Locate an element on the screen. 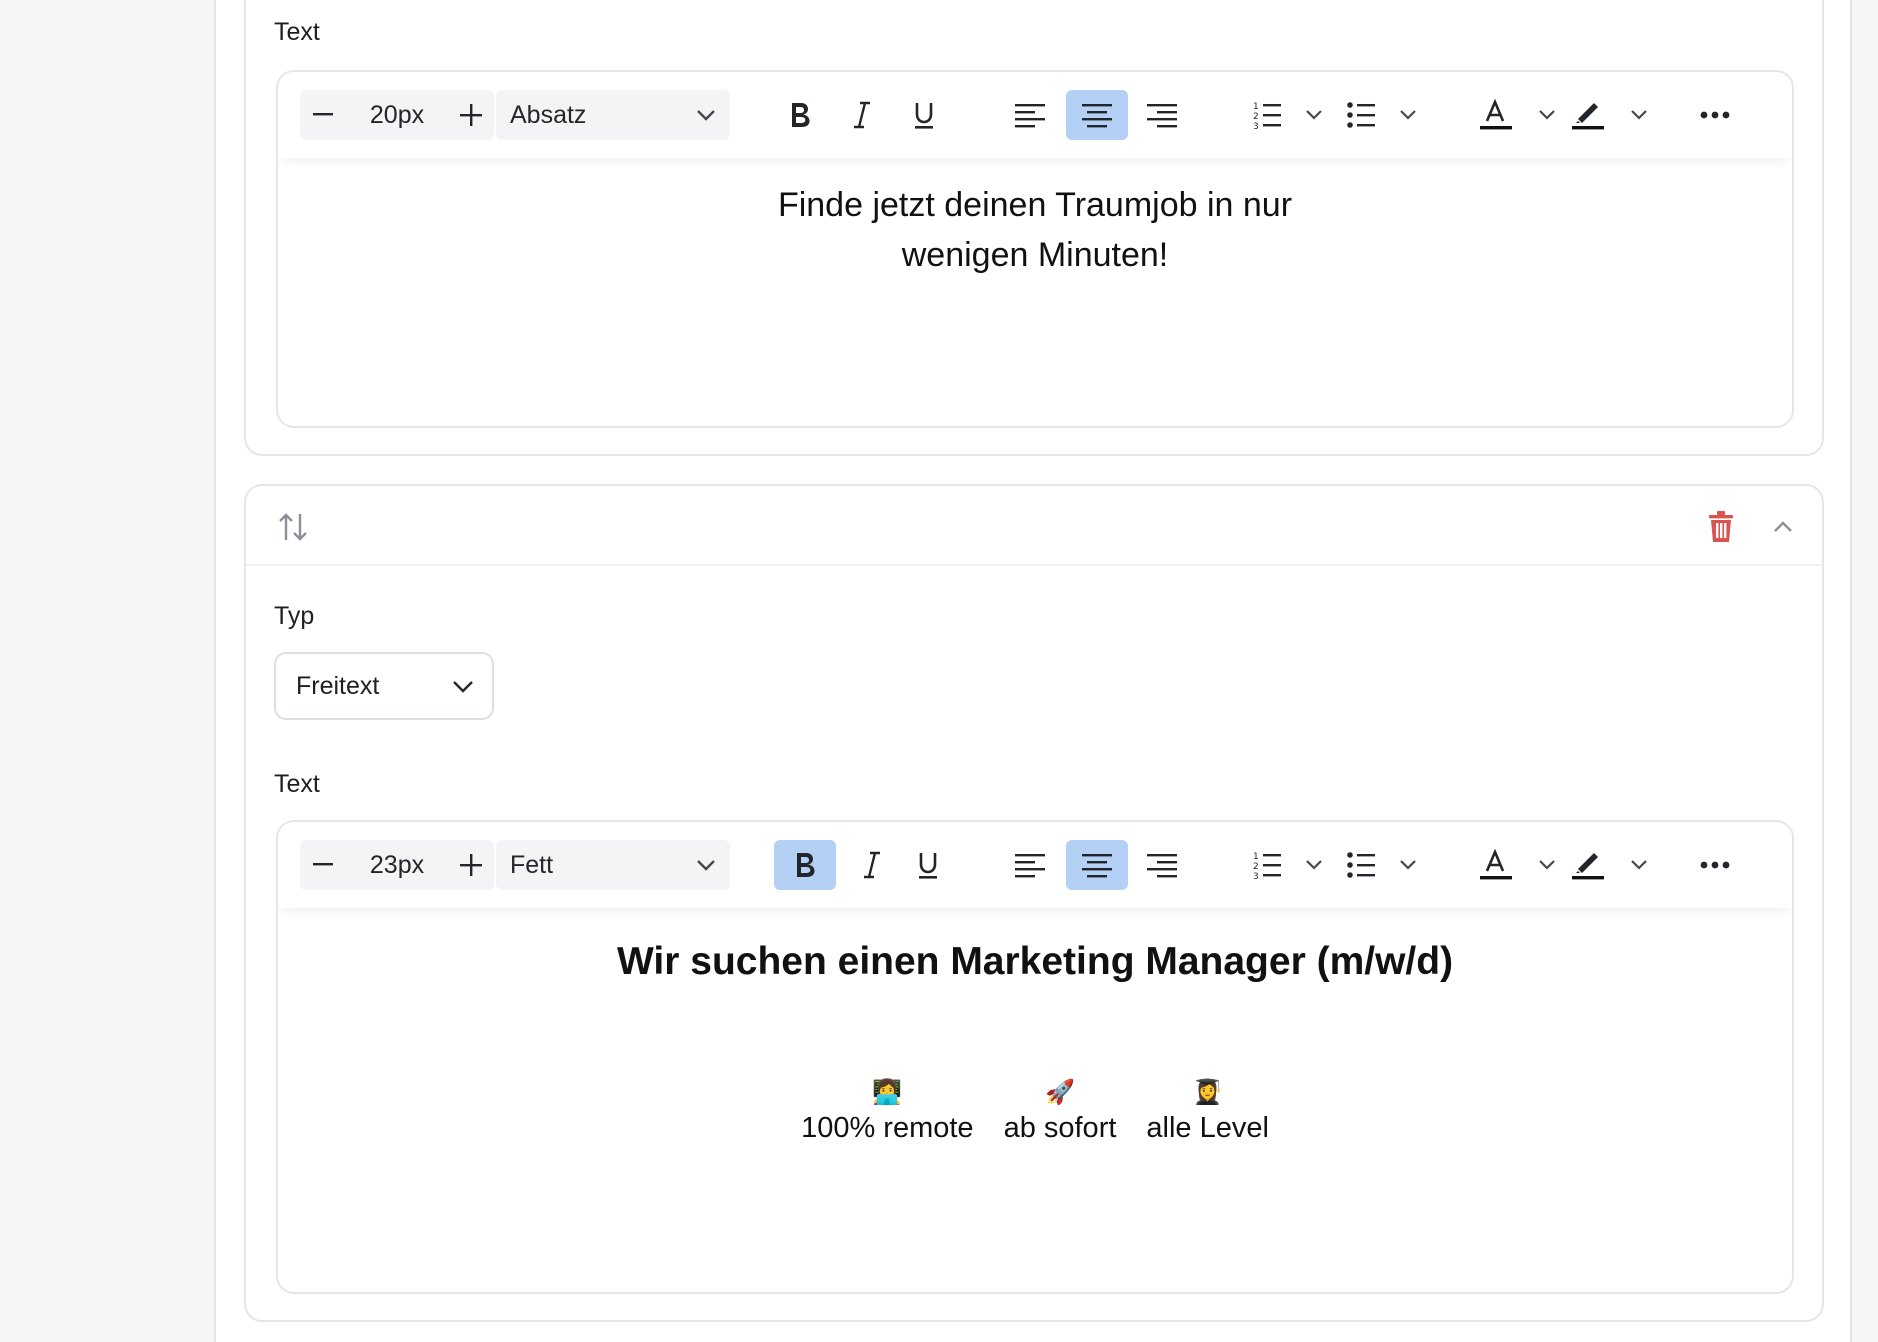 The image size is (1878, 1342). underline-icon is located at coordinates (928, 866).